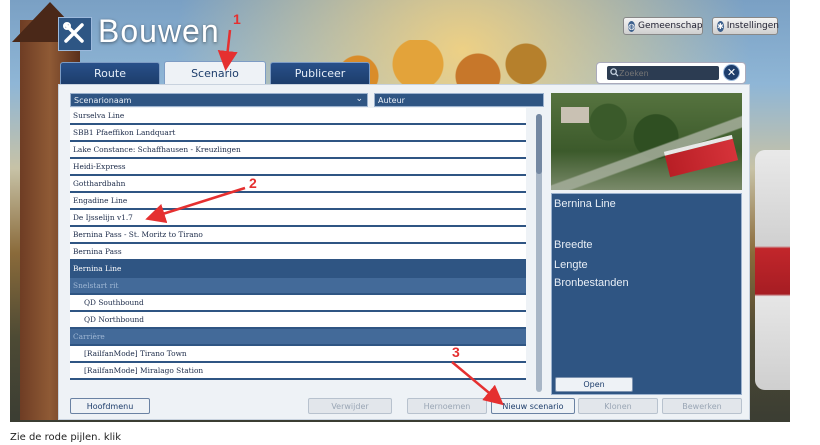  What do you see at coordinates (237, 19) in the screenshot?
I see `annotation-1: 1` at bounding box center [237, 19].